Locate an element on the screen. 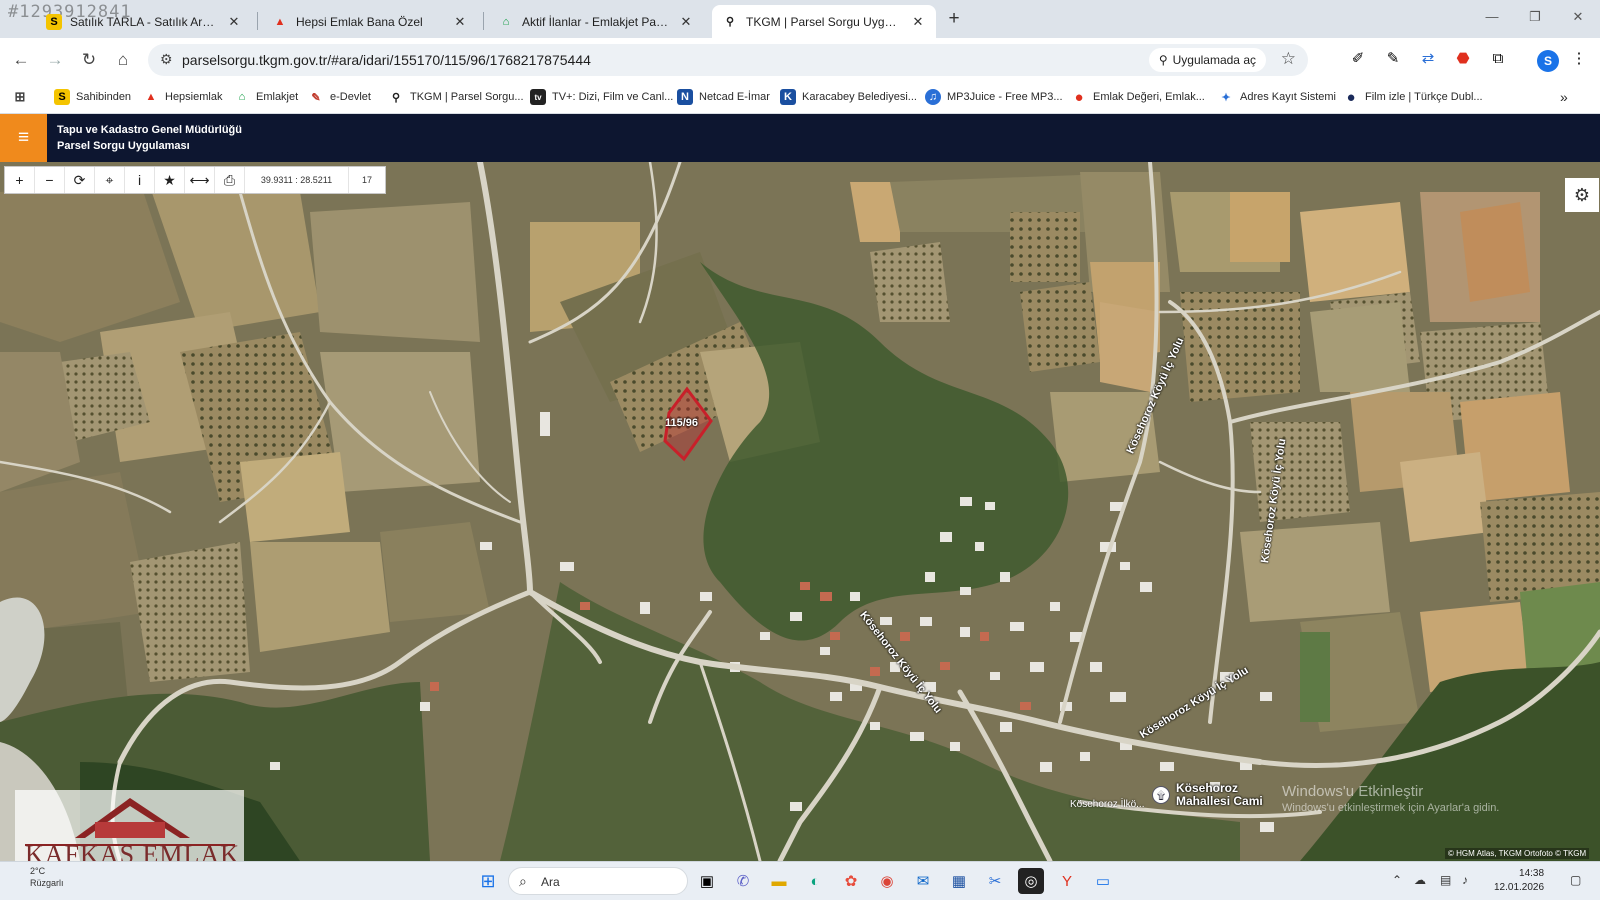 Image resolution: width=1600 pixels, height=900 pixels. yandex-icon: Y is located at coordinates (1067, 881).